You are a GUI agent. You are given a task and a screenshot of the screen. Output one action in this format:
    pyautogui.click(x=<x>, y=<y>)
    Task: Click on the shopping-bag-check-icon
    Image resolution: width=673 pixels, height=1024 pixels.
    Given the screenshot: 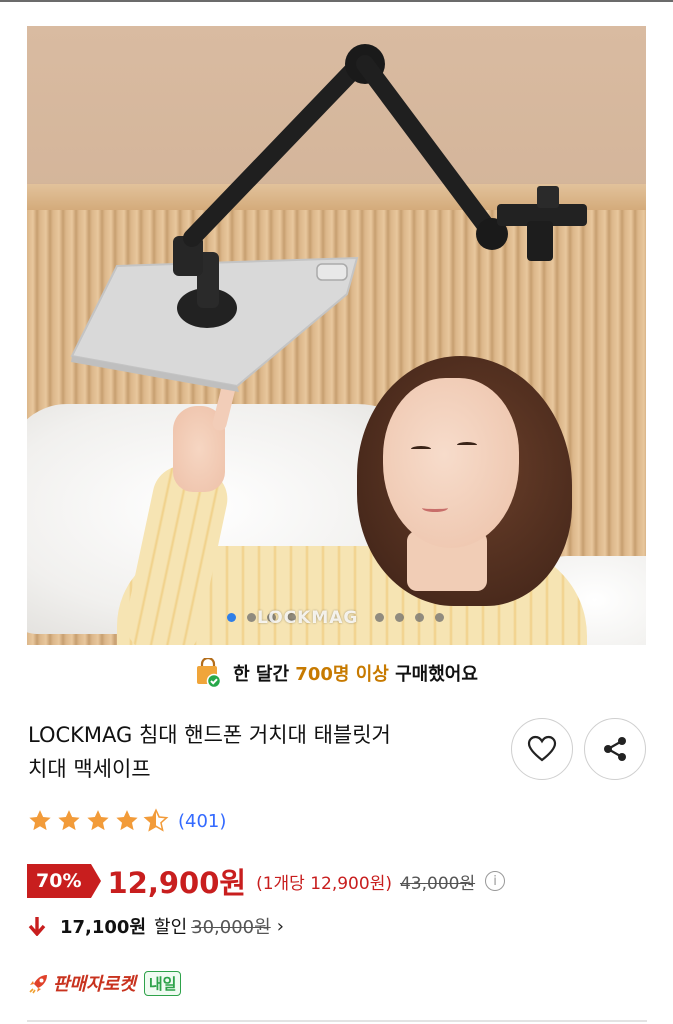 What is the action you would take?
    pyautogui.click(x=208, y=672)
    